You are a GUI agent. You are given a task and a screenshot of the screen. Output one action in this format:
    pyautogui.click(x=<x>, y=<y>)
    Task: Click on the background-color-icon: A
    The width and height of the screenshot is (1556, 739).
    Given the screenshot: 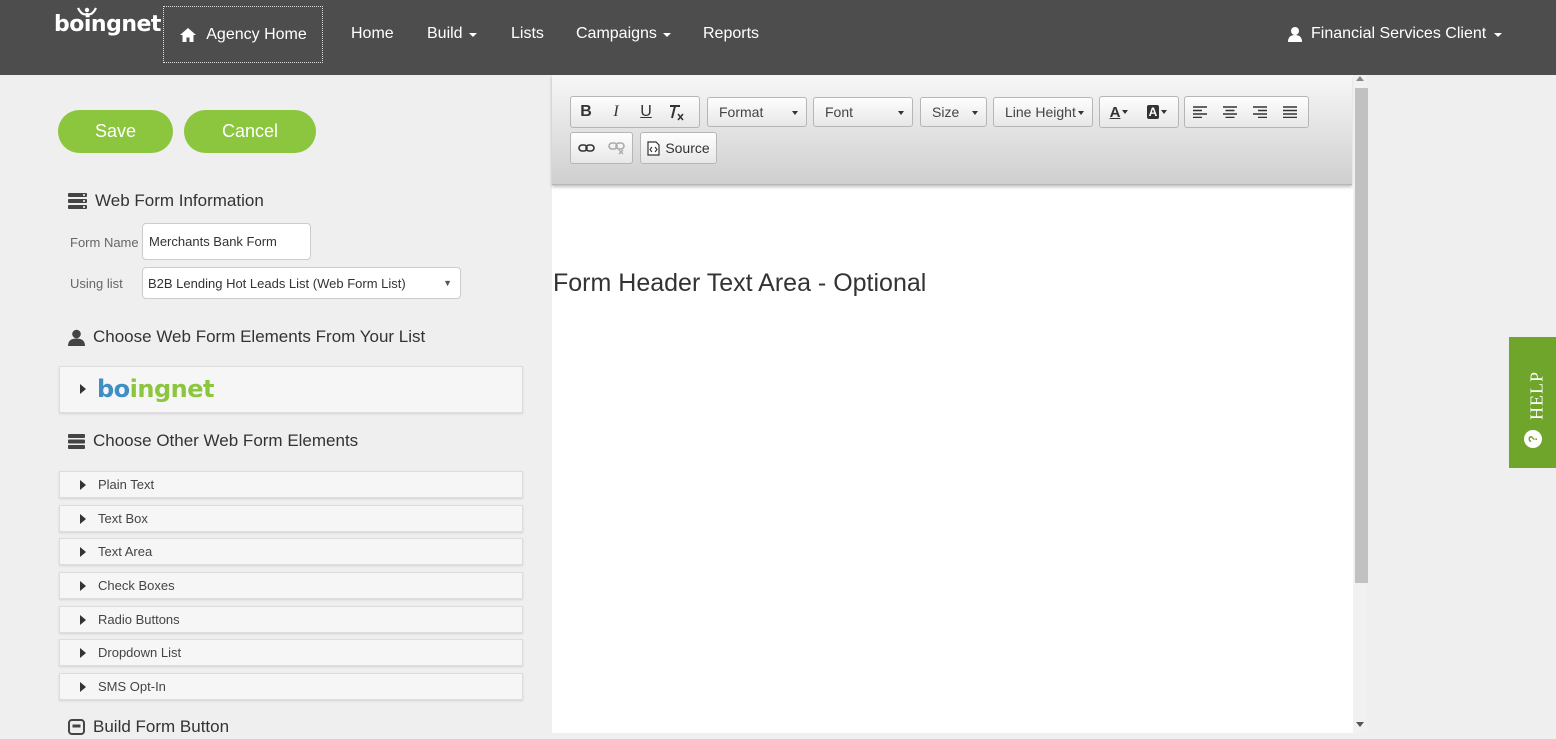 What is the action you would take?
    pyautogui.click(x=1153, y=112)
    